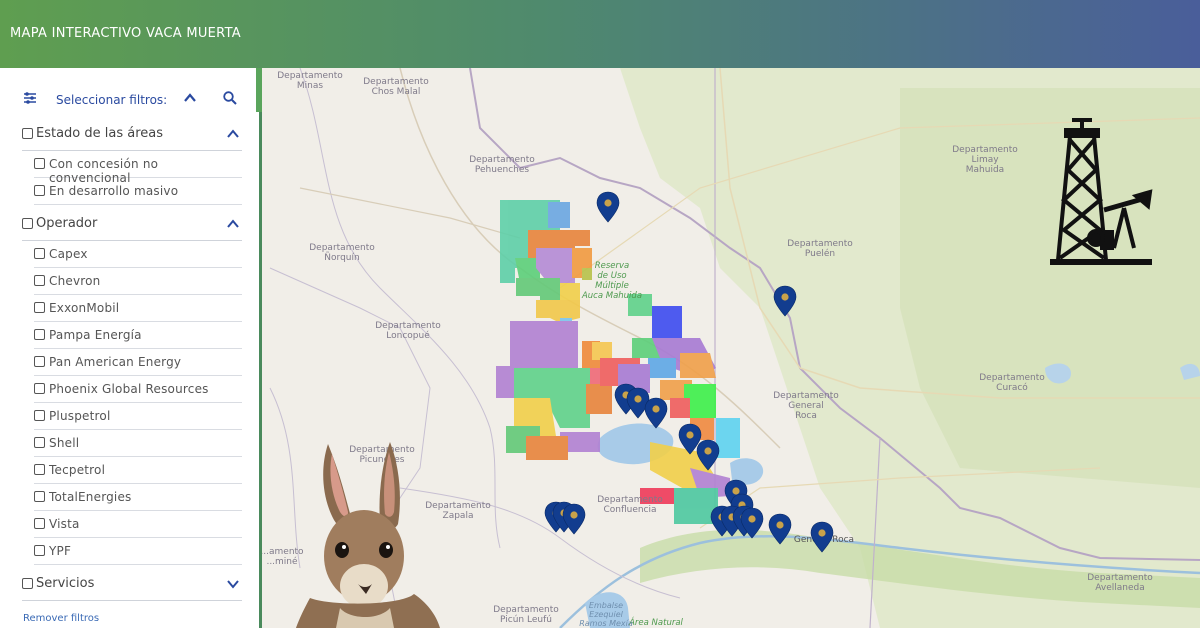 This screenshot has height=628, width=1200. Describe the element at coordinates (544, 344) in the screenshot. I see `area-purple-big` at that location.